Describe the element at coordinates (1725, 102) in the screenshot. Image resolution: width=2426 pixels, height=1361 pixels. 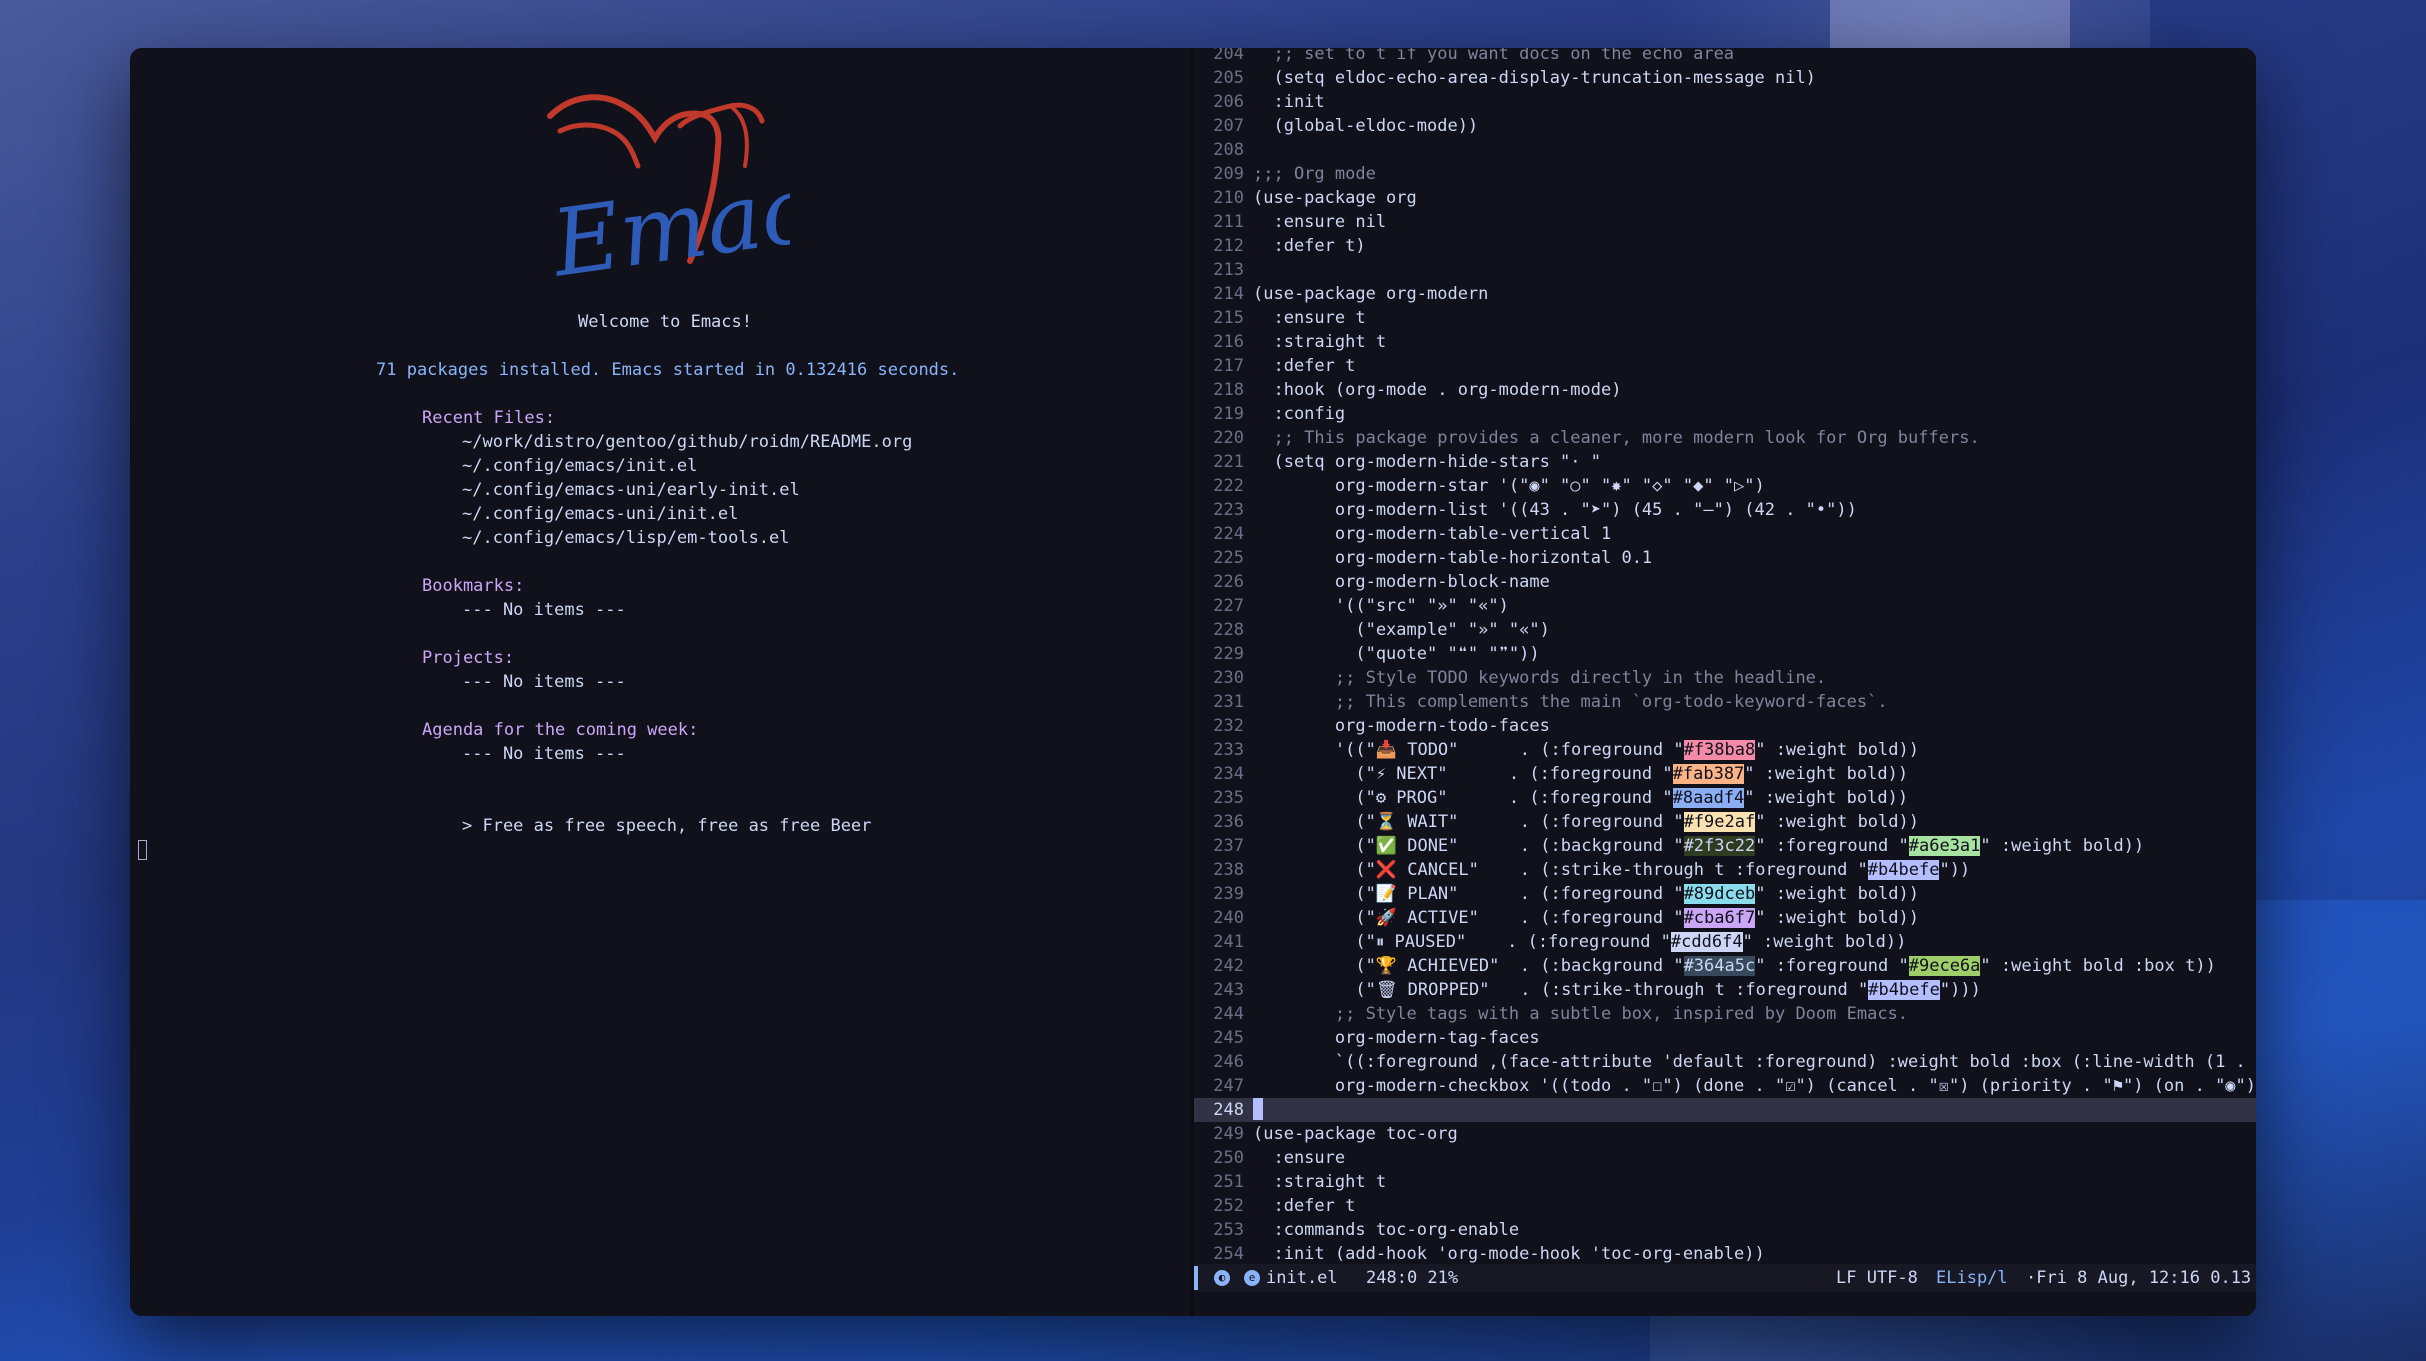
I see `code-line: 206 :init` at that location.